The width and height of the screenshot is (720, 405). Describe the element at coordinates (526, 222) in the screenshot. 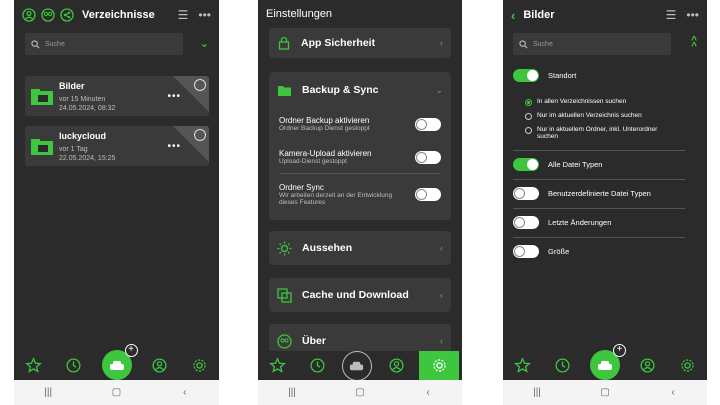

I see `last-changes-toggle` at that location.